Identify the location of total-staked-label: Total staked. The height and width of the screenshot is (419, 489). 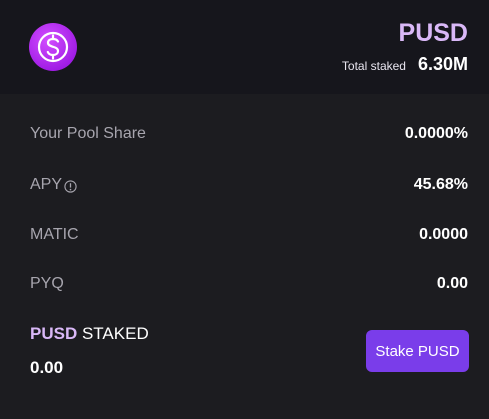
(373, 66).